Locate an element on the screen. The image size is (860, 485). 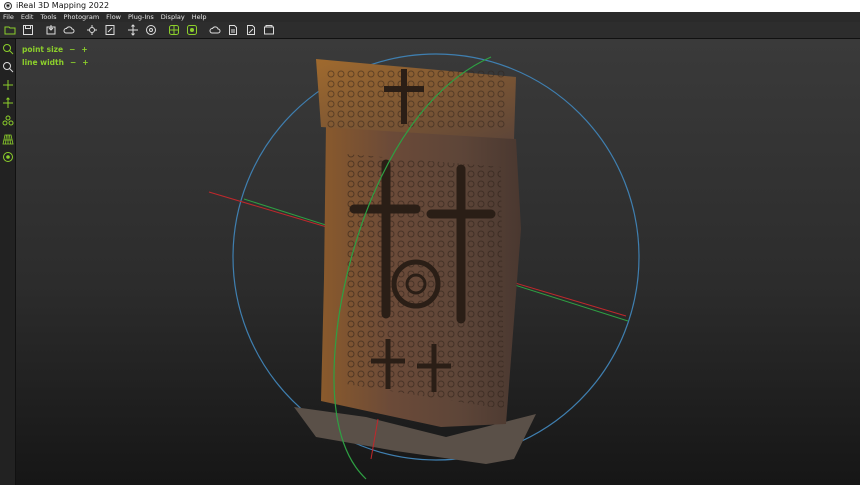
menu-photogram: Photogram is located at coordinates (82, 17).